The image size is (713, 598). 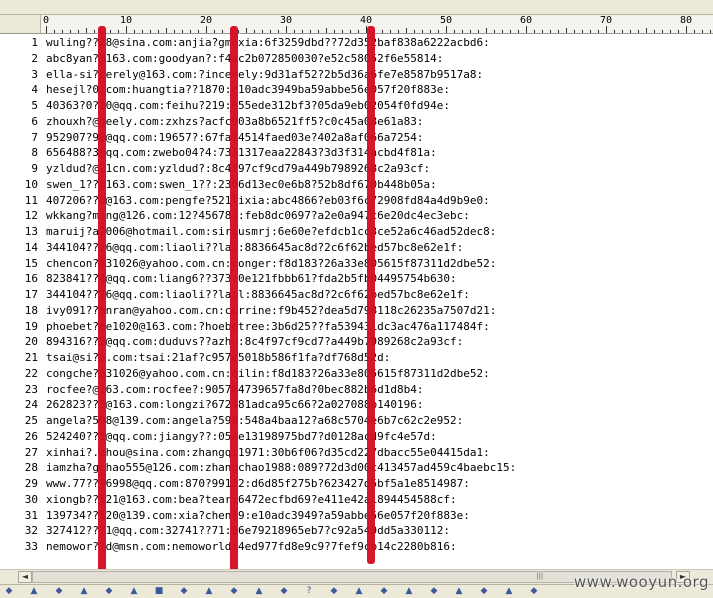 I want to click on line-number: 12, so click(x=31, y=216).